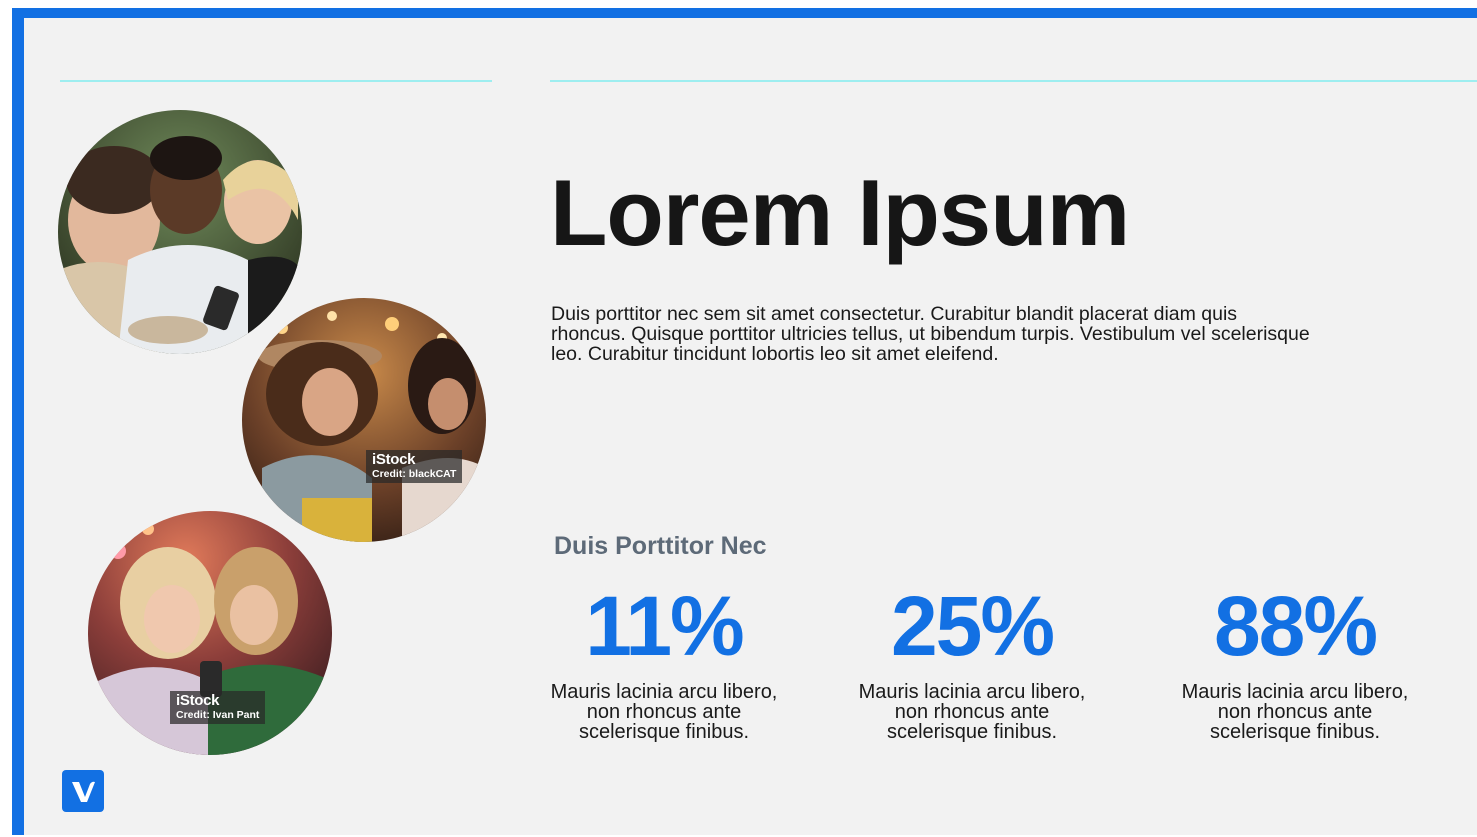 This screenshot has height=837, width=1477. I want to click on photo-two-young-women: iStock Credit: Ivan Pant, so click(210, 633).